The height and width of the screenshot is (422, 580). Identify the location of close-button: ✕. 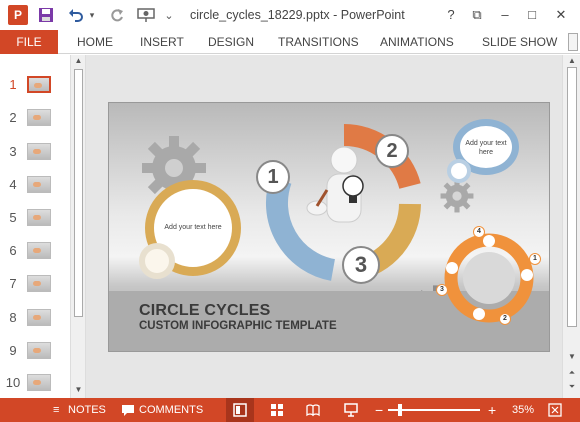
(561, 15).